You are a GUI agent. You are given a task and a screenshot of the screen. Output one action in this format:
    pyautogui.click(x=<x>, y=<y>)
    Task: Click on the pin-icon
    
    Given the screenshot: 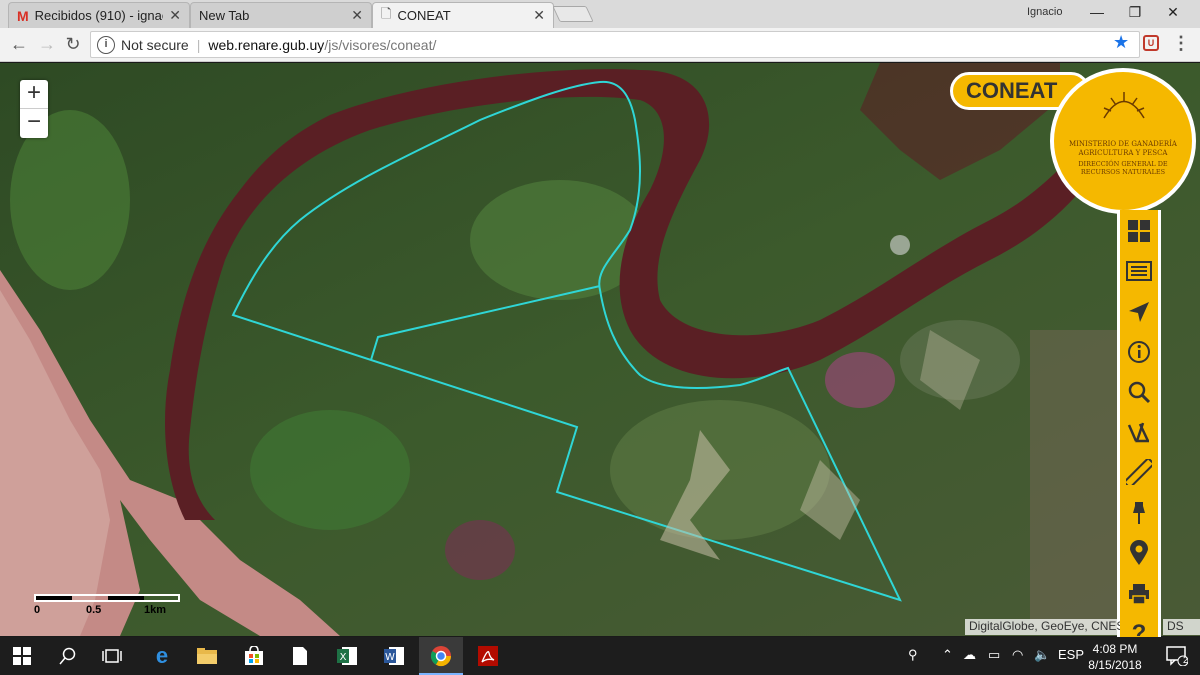 What is the action you would take?
    pyautogui.click(x=1139, y=513)
    